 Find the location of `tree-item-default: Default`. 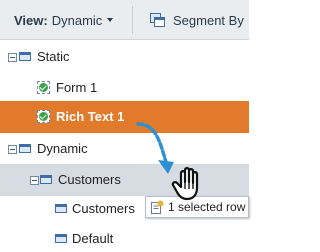

tree-item-default: Default is located at coordinates (124, 237).